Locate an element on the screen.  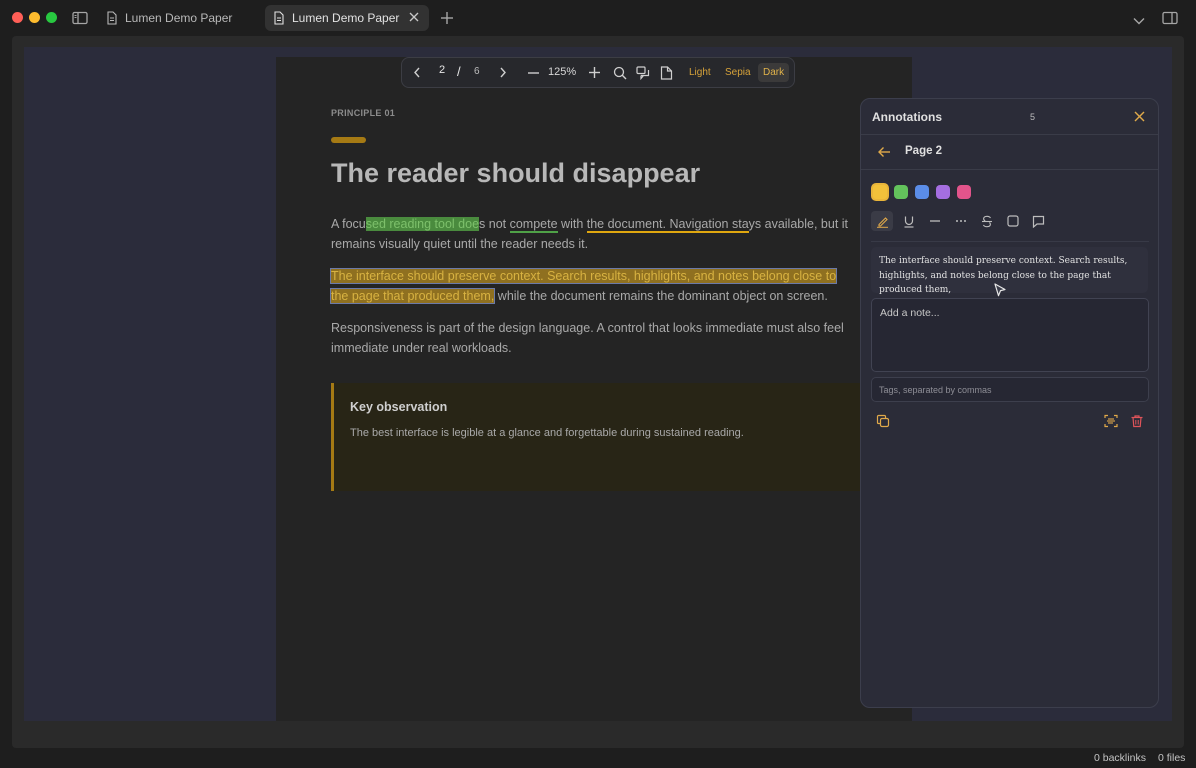
zoom-window-button is located at coordinates (51, 17).